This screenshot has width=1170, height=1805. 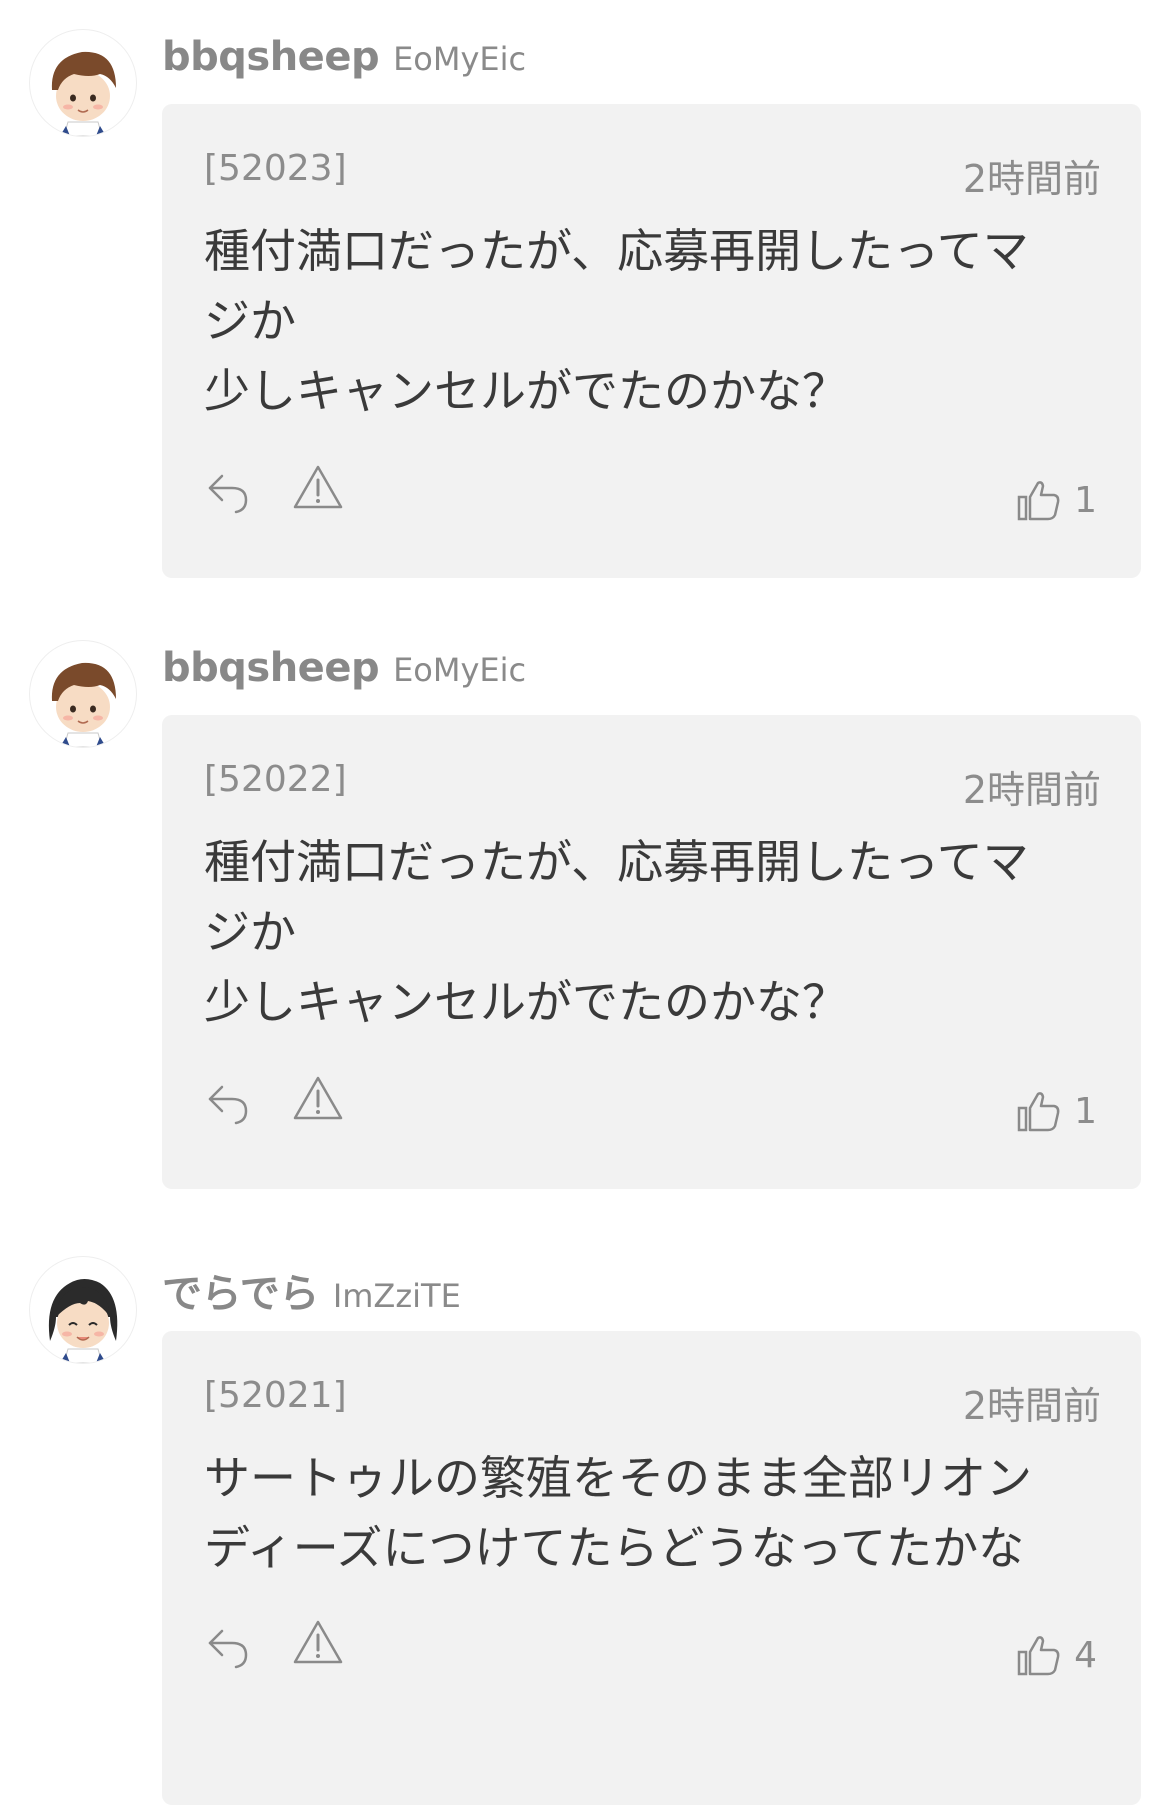 What do you see at coordinates (240, 1294) in the screenshot?
I see `user-name: でらでら` at bounding box center [240, 1294].